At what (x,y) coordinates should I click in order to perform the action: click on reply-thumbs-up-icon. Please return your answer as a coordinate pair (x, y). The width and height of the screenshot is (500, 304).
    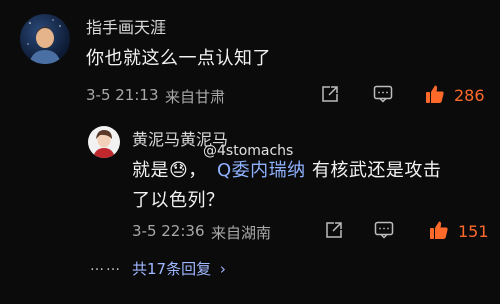
    Looking at the image, I should click on (439, 230).